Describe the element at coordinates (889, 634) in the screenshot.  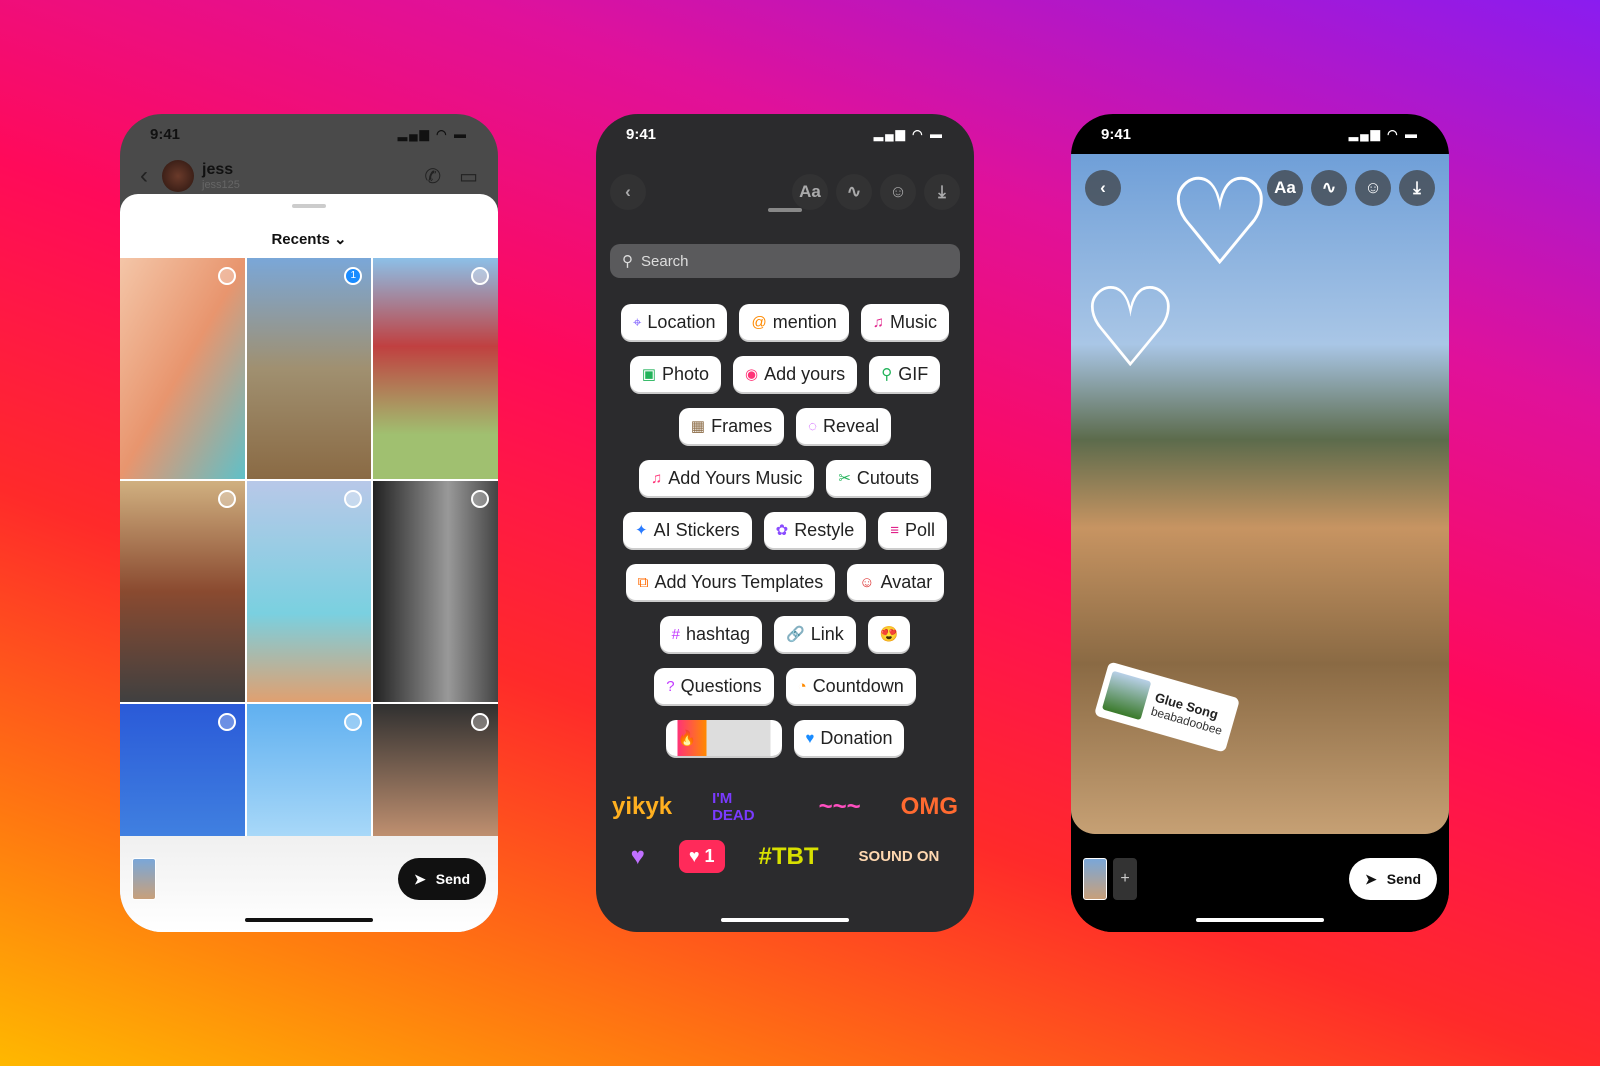
I see `sticker-heart-eyes-emoji: 😍` at that location.